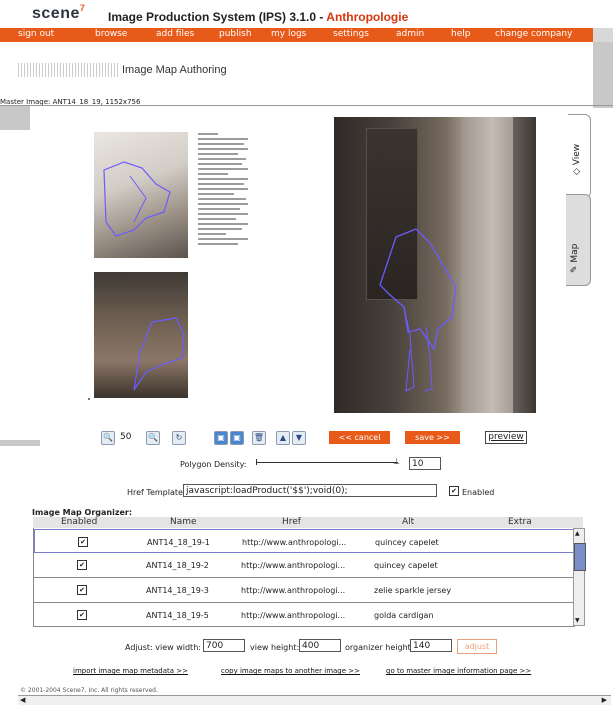 This screenshot has height=705, width=613. Describe the element at coordinates (327, 462) in the screenshot. I see `polygon-density-slider` at that location.